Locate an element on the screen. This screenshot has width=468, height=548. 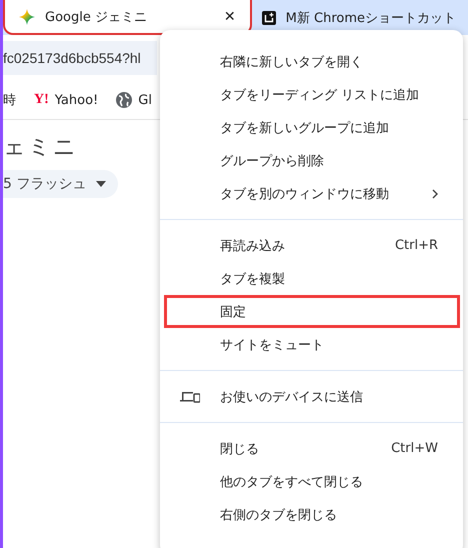
menu-item-label: お使いのデバイスに送信 is located at coordinates (292, 397).